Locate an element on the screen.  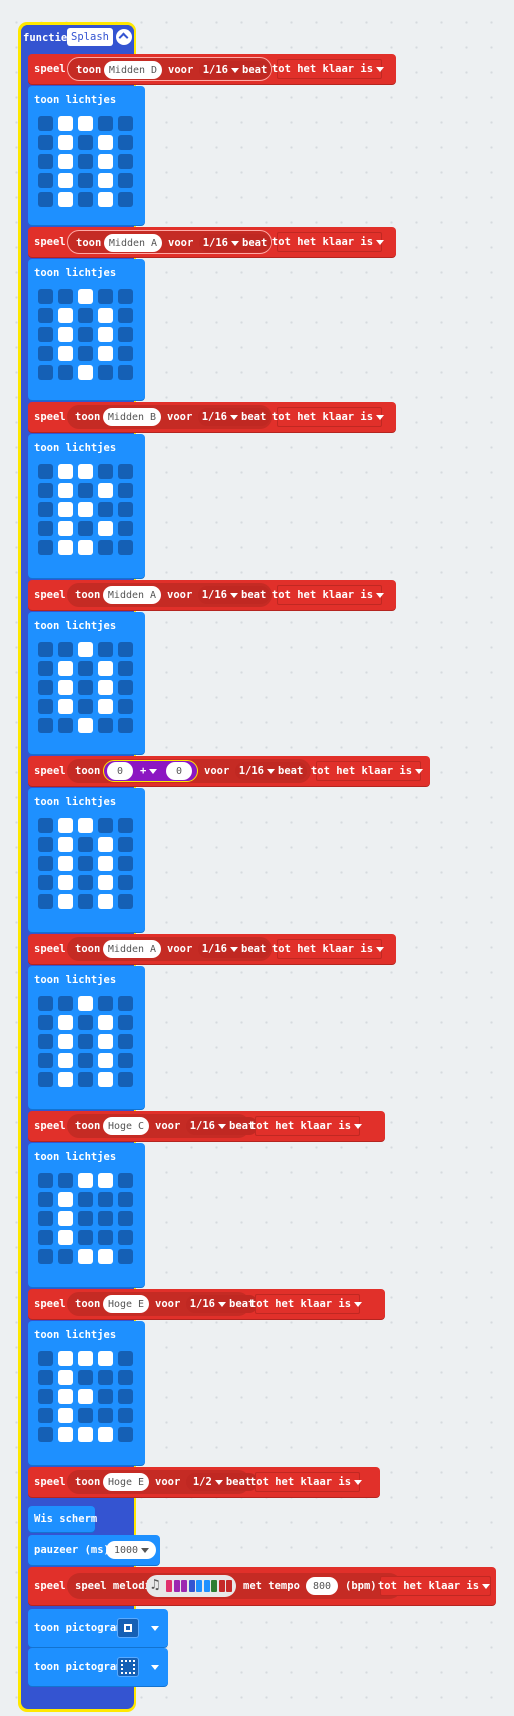
pause-duration-dropdown: 1000 is located at coordinates (131, 1550).